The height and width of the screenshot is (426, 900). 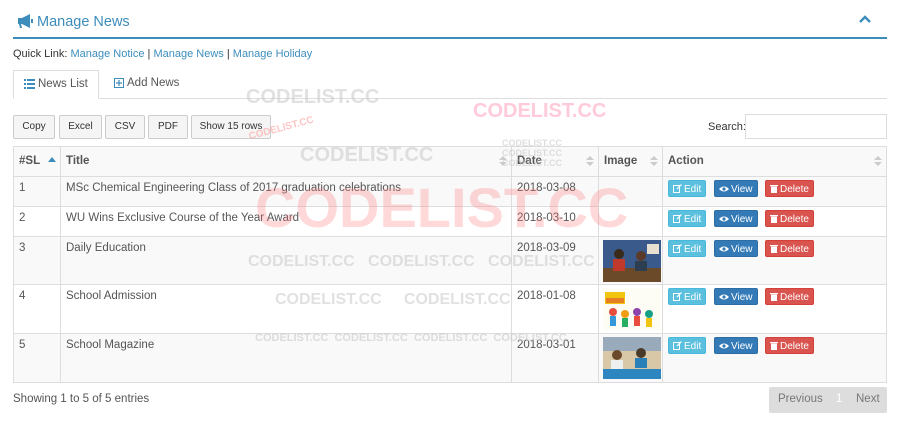 I want to click on page-1-button: 1, so click(x=839, y=399).